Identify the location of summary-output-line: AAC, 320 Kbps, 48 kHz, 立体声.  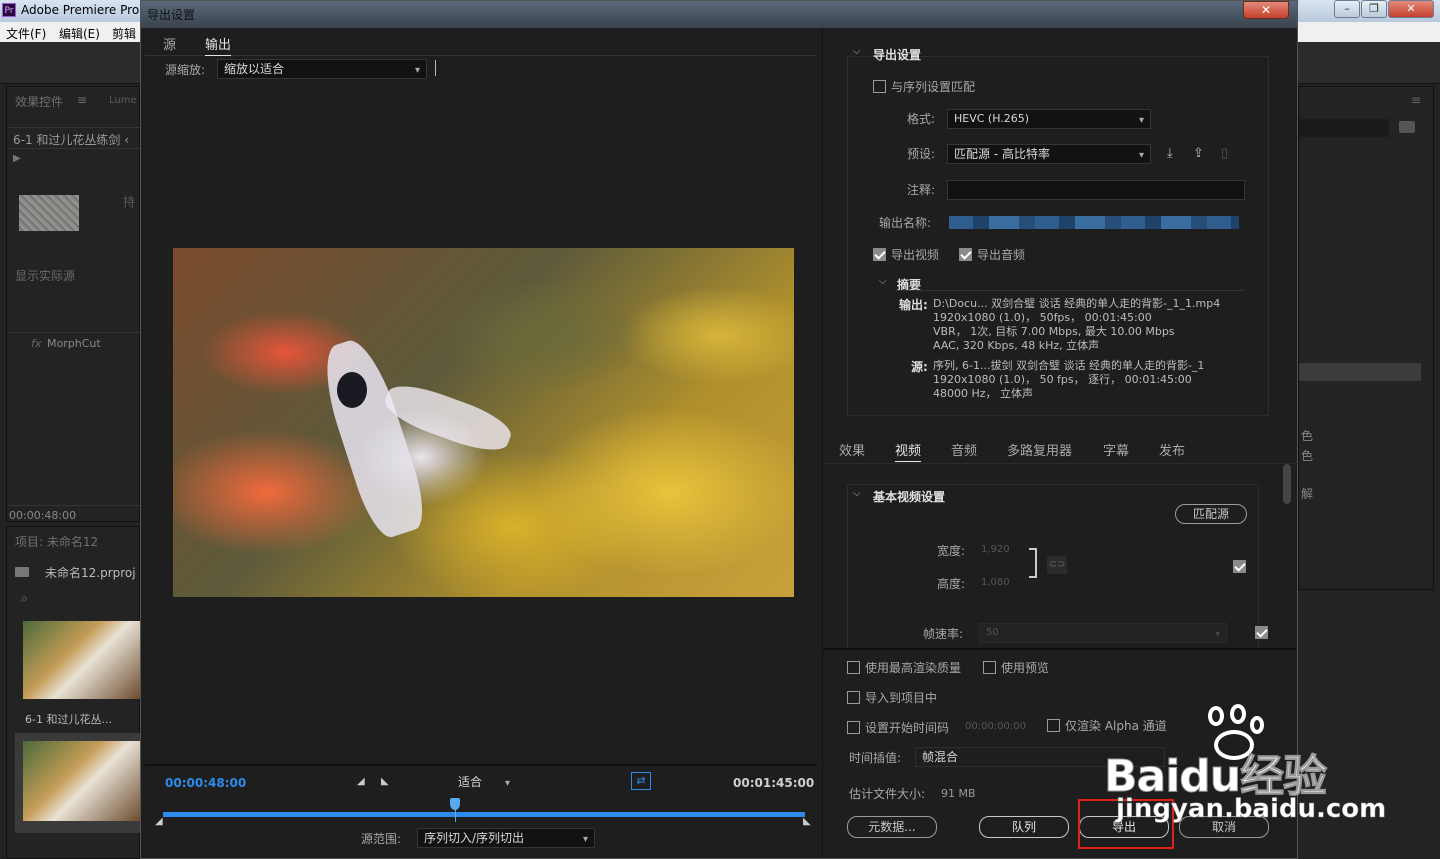
(1016, 345).